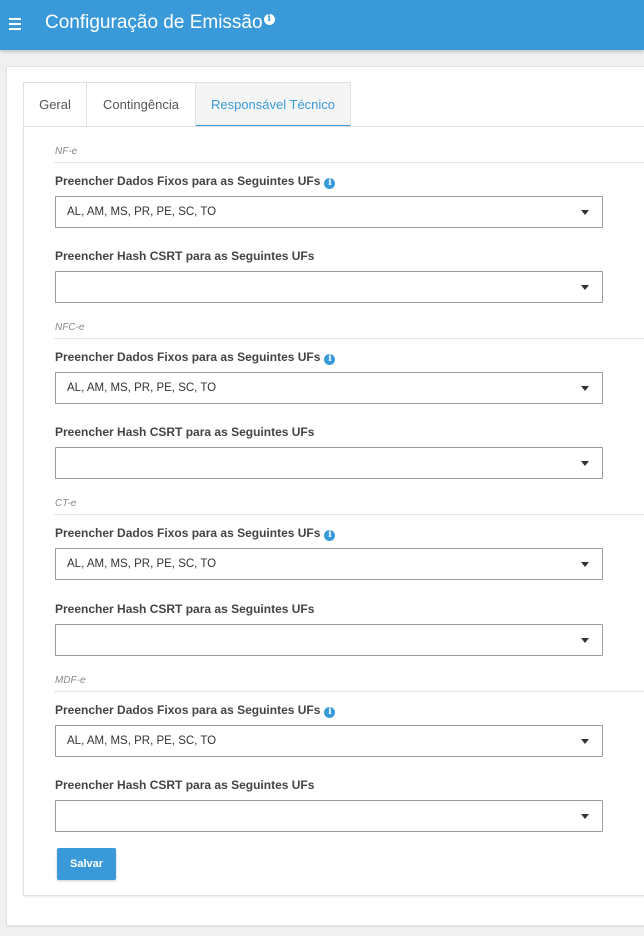 The width and height of the screenshot is (644, 936). What do you see at coordinates (154, 22) in the screenshot?
I see `page-title-text: Configuração de Emissão` at bounding box center [154, 22].